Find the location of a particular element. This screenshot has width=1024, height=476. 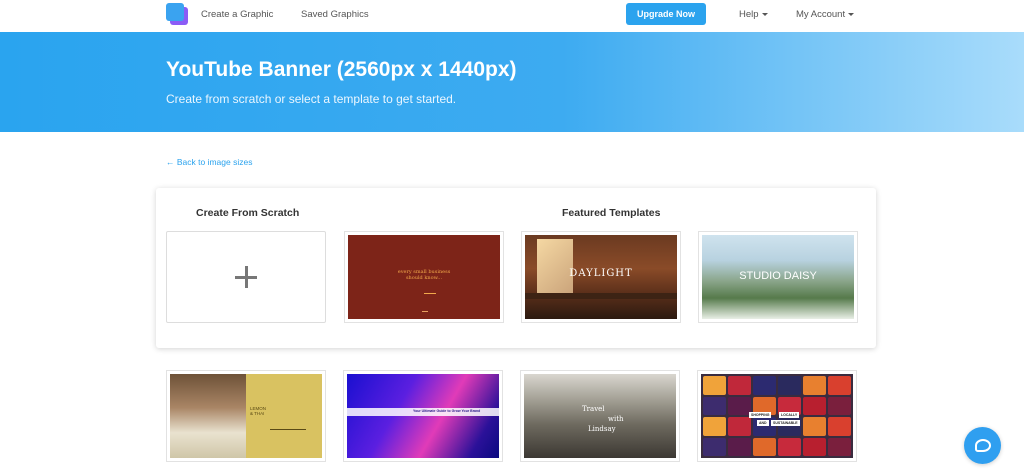

template-card-ultimate-guide: Your Ultimate Guide to Grow Your Brand is located at coordinates (423, 416).